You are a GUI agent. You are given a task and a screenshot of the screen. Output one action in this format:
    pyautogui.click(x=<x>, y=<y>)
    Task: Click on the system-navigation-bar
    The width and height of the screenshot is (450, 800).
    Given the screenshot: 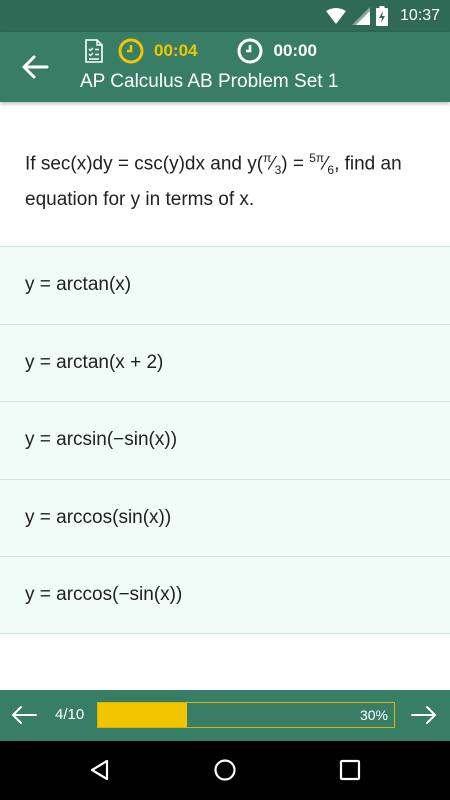 What is the action you would take?
    pyautogui.click(x=225, y=770)
    